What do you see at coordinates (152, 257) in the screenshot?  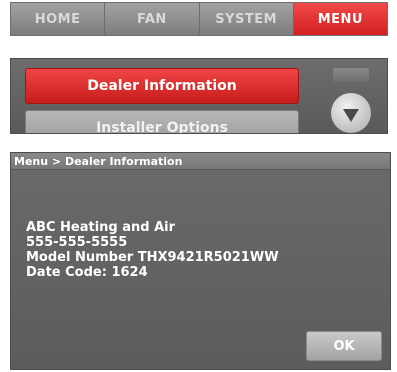 I see `model-number: Model Number THX9421R5021WW` at bounding box center [152, 257].